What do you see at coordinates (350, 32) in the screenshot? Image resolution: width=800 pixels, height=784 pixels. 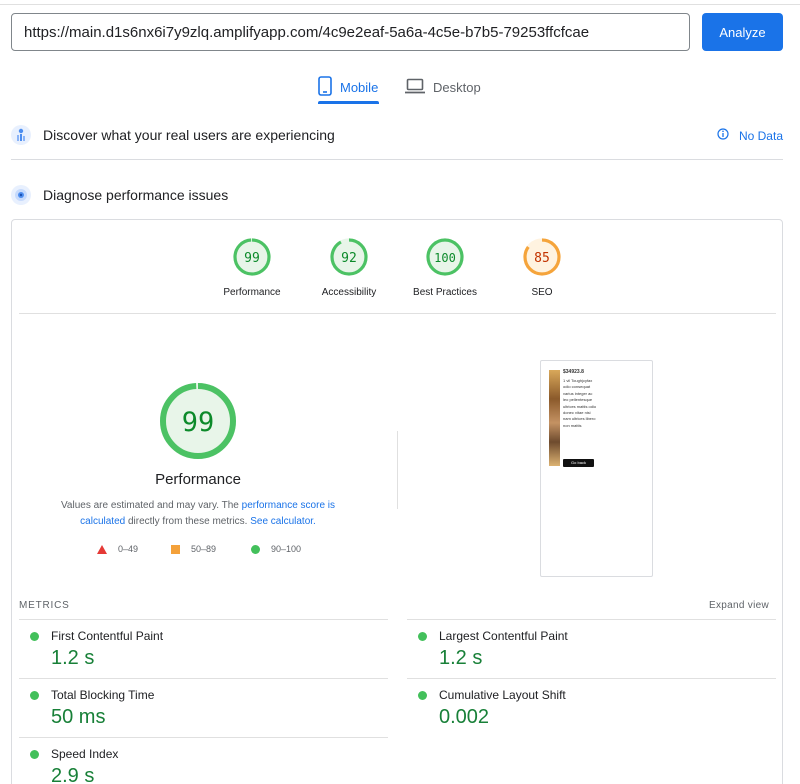 I see `url-input` at bounding box center [350, 32].